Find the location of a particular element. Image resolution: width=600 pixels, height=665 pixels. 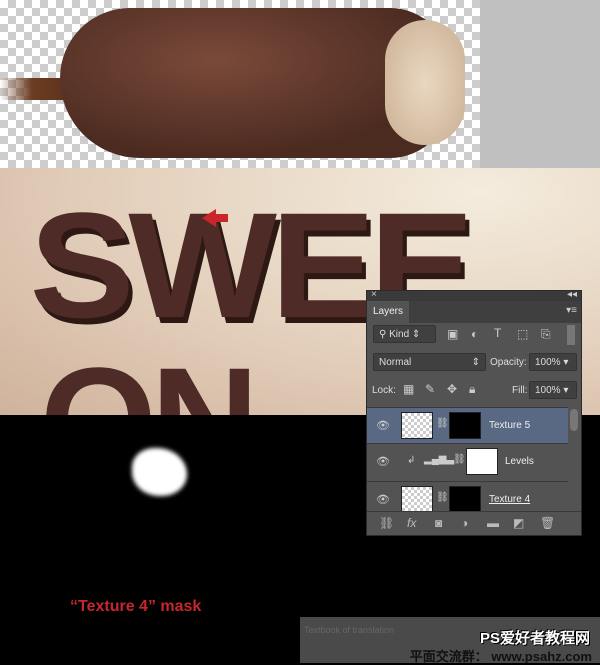

blend-mode-label: Normal is located at coordinates (395, 362).